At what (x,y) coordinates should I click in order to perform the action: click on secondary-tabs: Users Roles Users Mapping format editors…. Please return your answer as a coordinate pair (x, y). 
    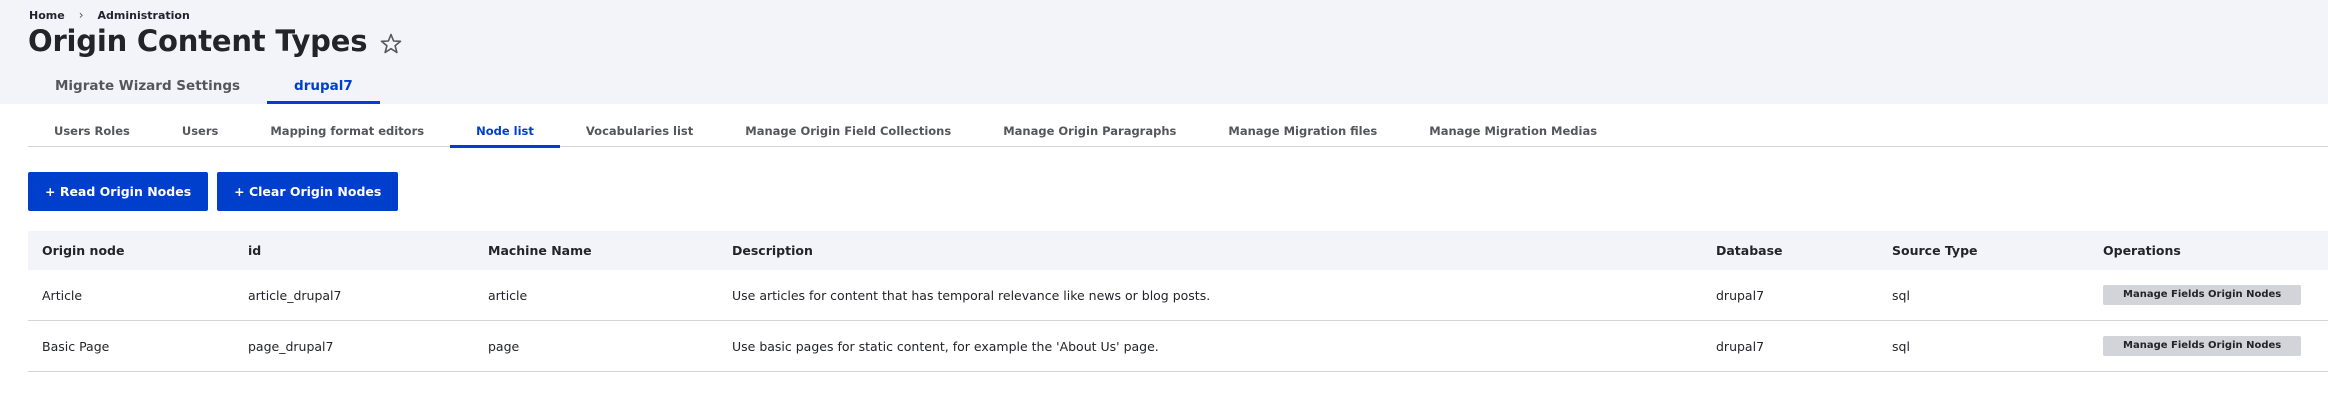
    Looking at the image, I should click on (1178, 133).